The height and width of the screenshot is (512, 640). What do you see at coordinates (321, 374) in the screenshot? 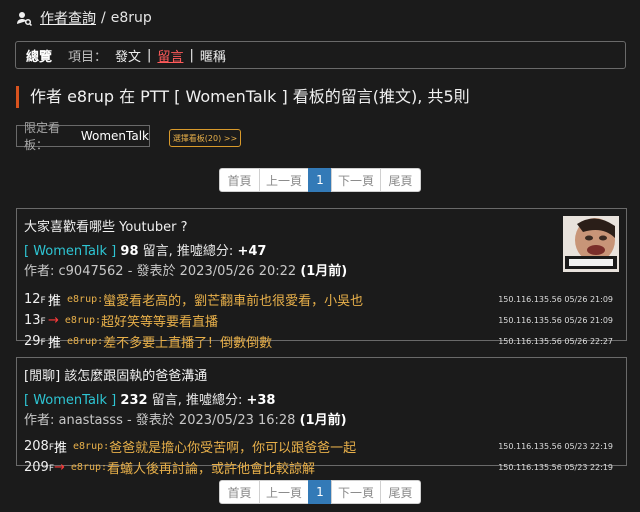
I see `post-title: [閒聊] 該怎麼跟固執的爸爸溝通` at bounding box center [321, 374].